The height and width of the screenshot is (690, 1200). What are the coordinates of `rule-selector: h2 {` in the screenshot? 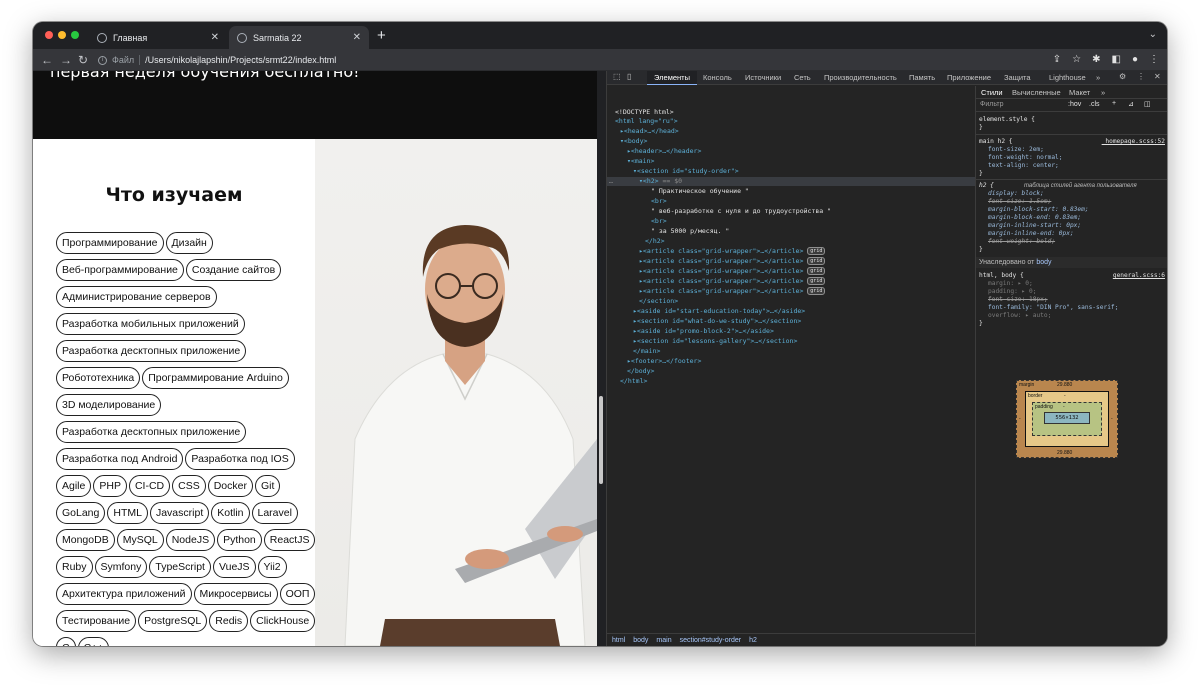 It's located at (986, 186).